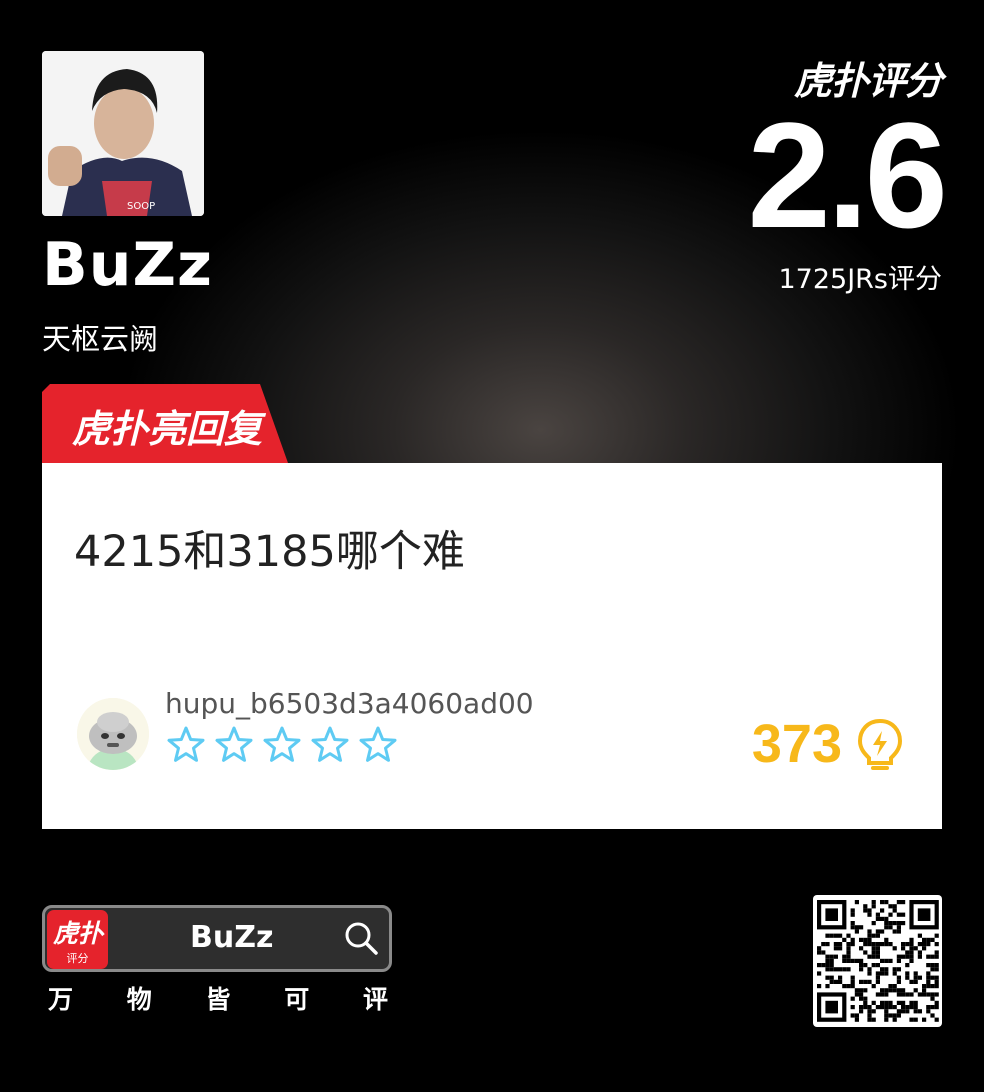 The image size is (984, 1092). I want to click on highlight-banner: 虎扑亮回复, so click(165, 423).